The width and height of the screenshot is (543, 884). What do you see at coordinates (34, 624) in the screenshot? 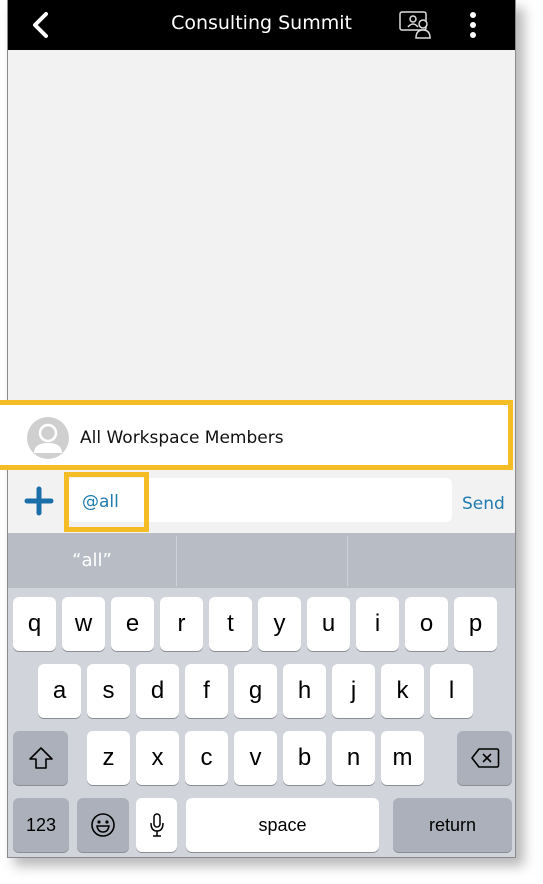
I see `key-q: q` at bounding box center [34, 624].